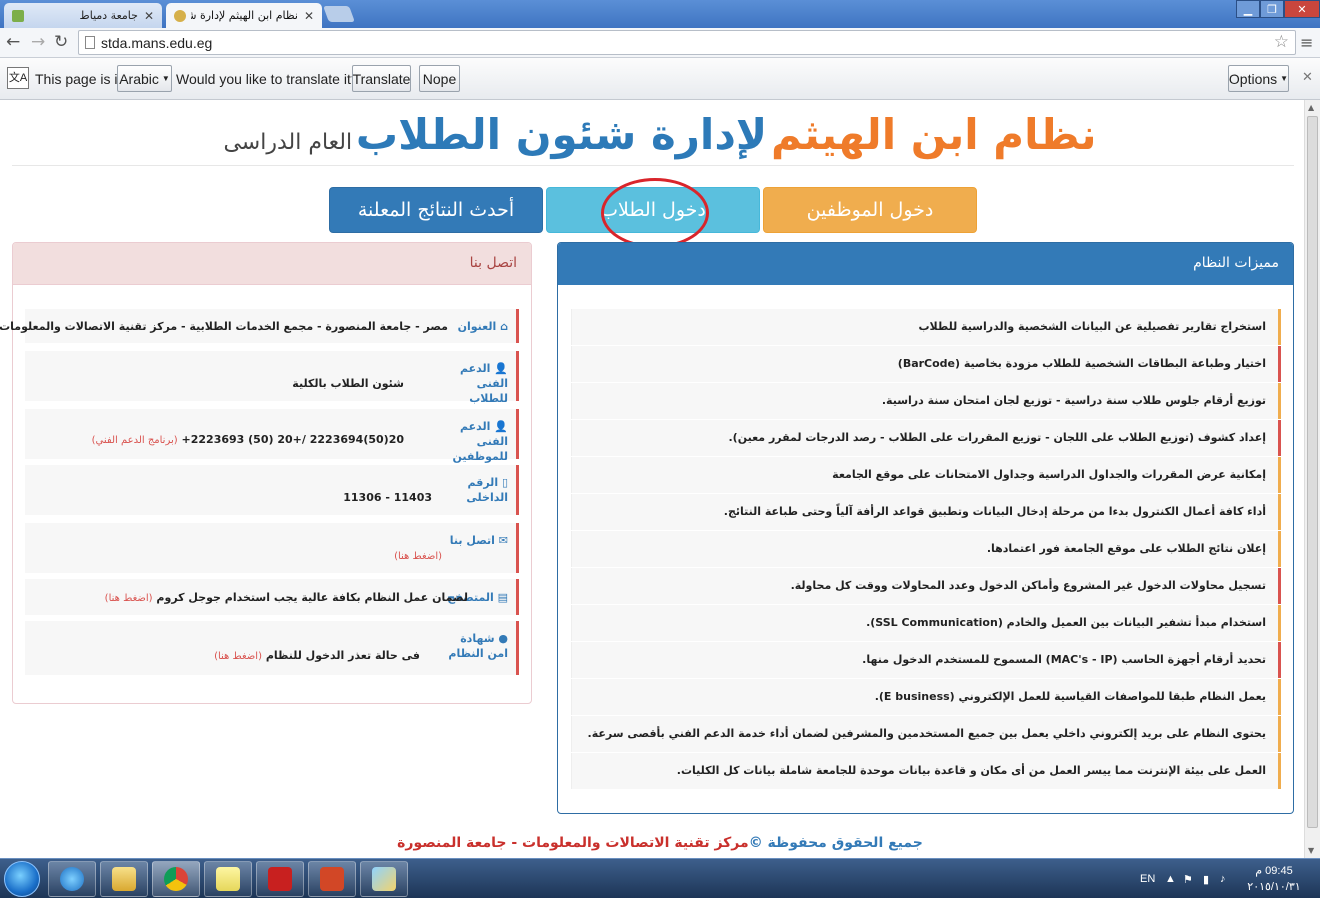 The image size is (1320, 898). I want to click on support-program-link: (برنامج الدعم الفني), so click(135, 440).